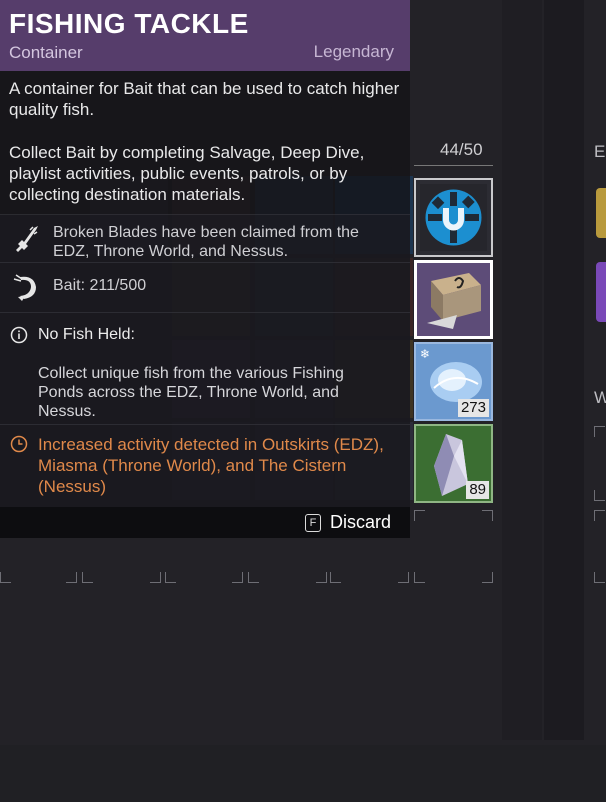 This screenshot has height=802, width=606. What do you see at coordinates (453, 381) in the screenshot?
I see `ice-crystal-slot: ❄ 273` at bounding box center [453, 381].